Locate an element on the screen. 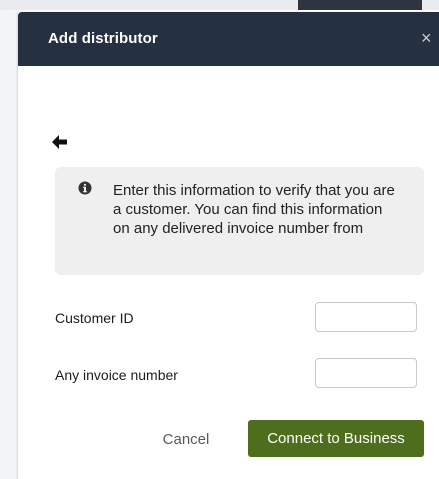  backdrop-left-edge is located at coordinates (9, 244).